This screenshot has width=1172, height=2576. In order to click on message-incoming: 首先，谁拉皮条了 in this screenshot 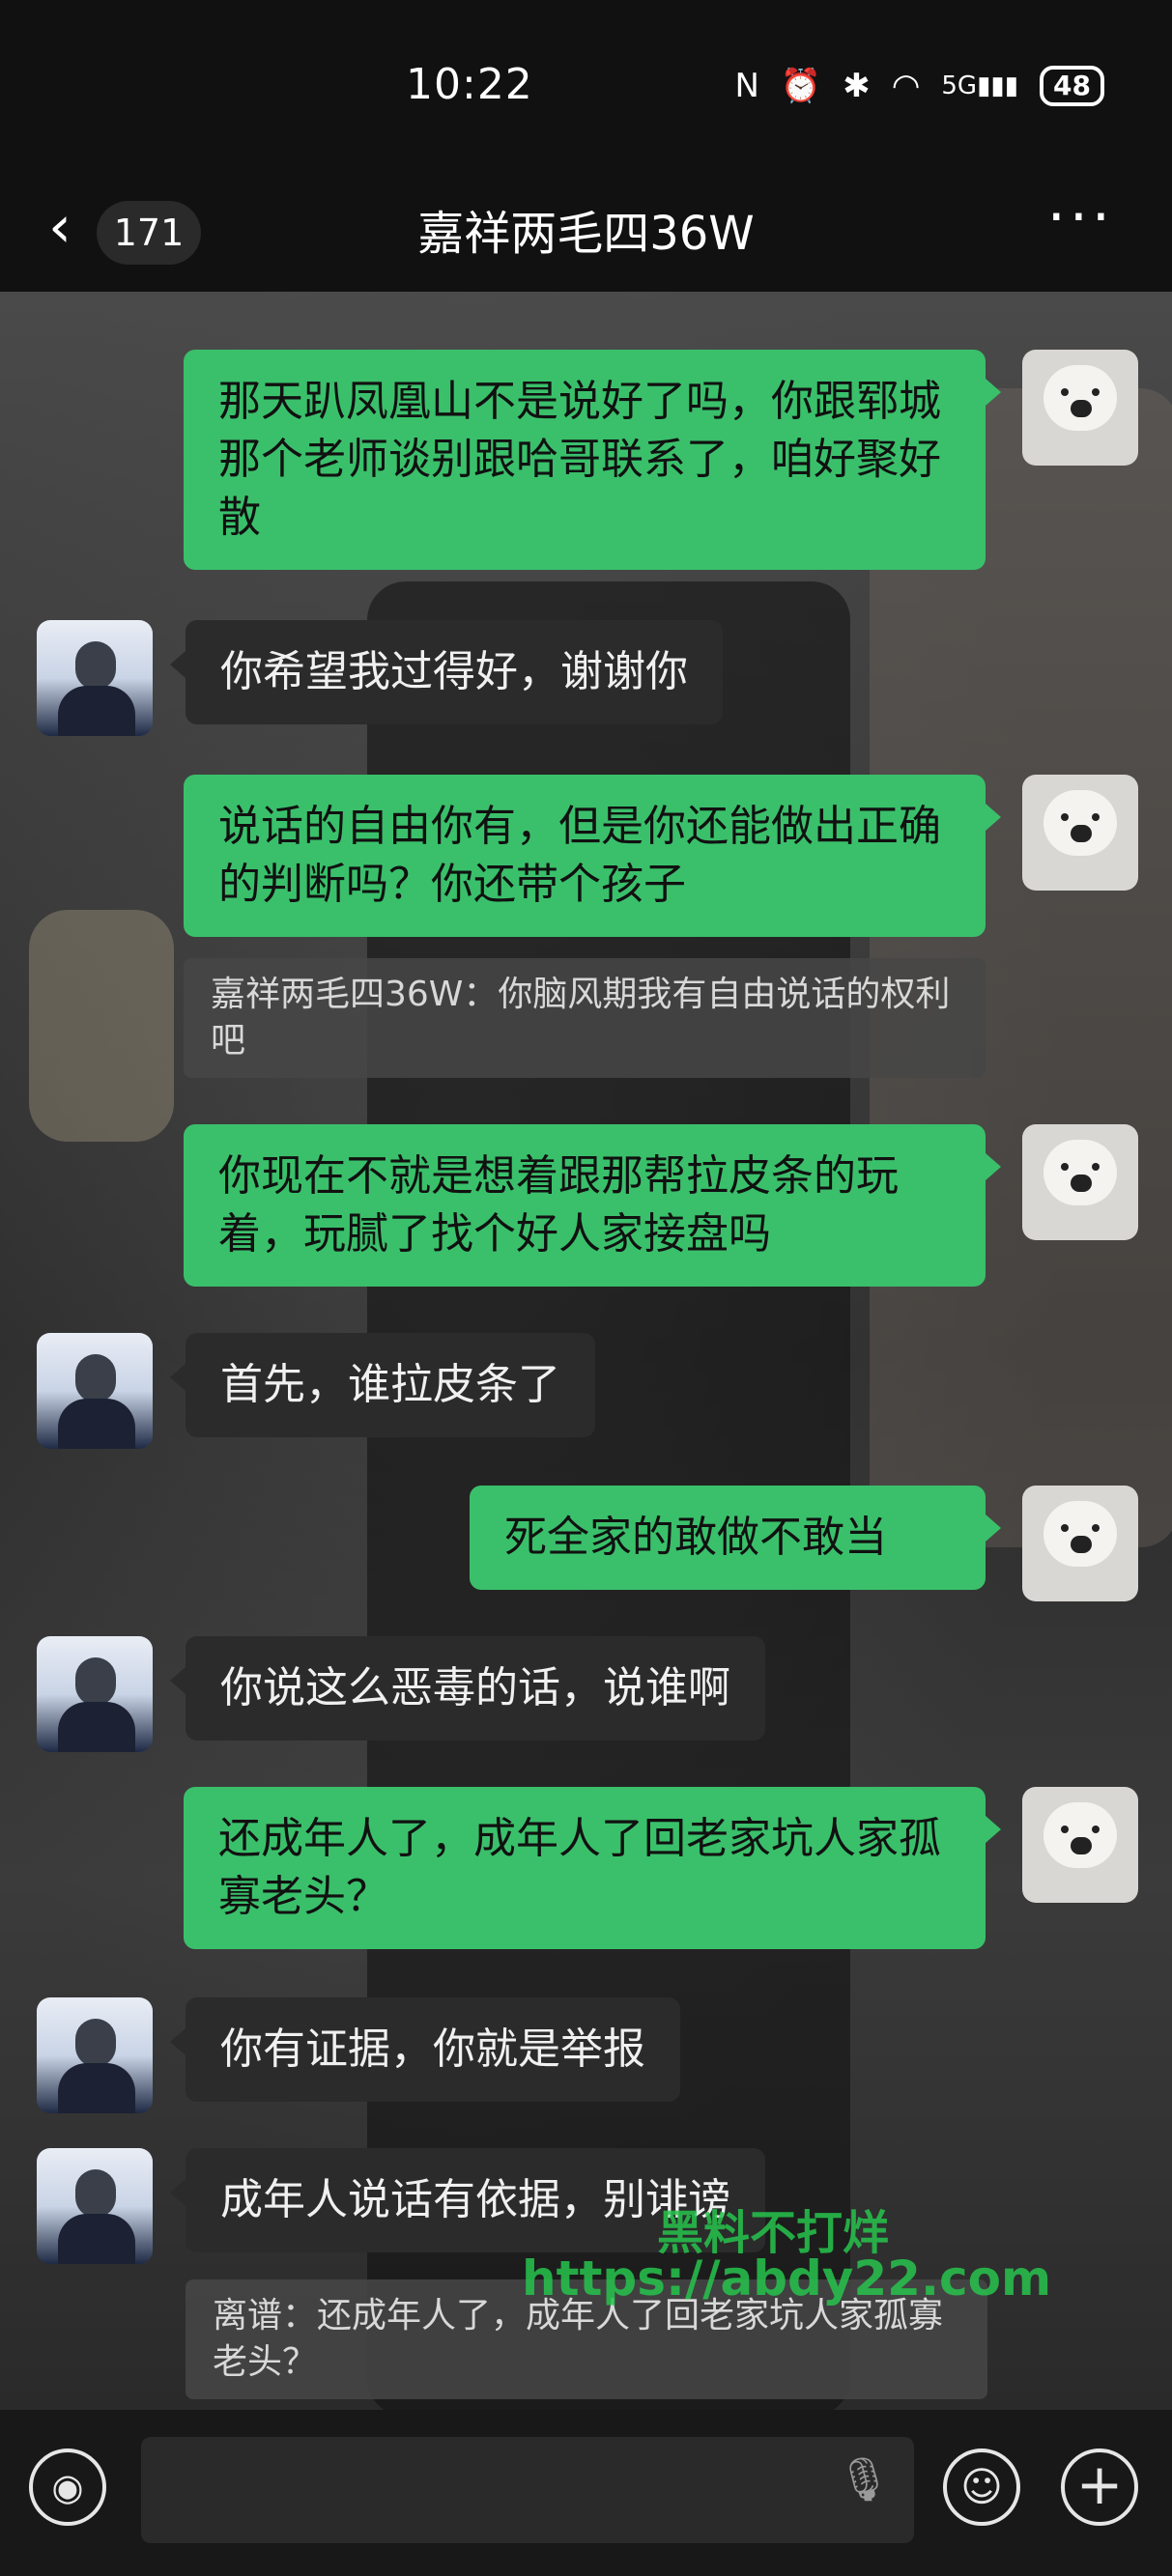, I will do `click(390, 1385)`.